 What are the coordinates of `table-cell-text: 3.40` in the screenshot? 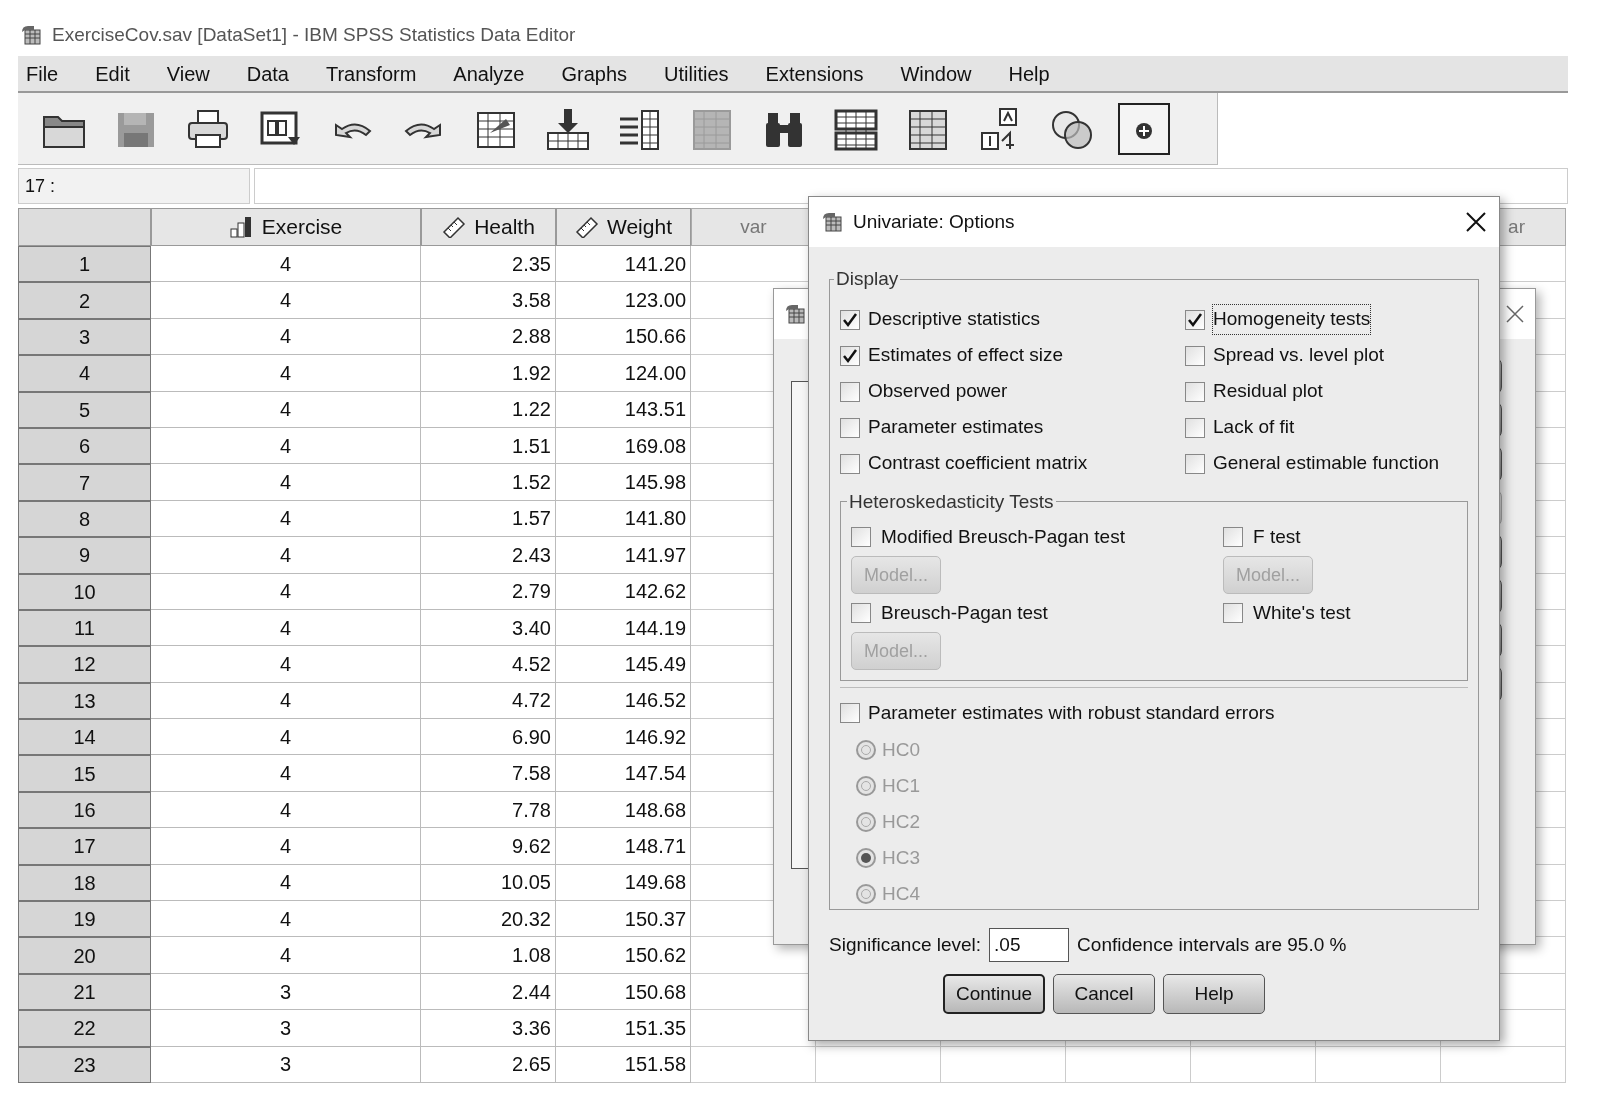 It's located at (531, 628).